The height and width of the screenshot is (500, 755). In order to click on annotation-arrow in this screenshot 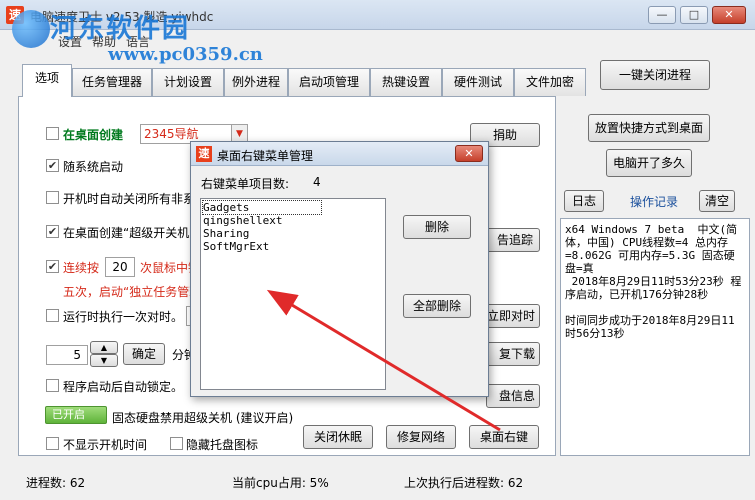, I will do `click(383, 360)`.